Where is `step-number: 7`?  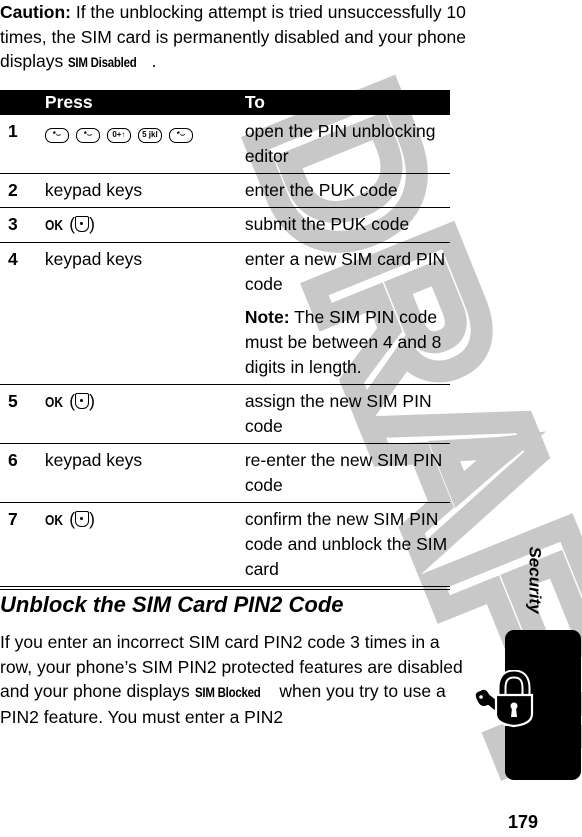
step-number: 7 is located at coordinates (22, 546).